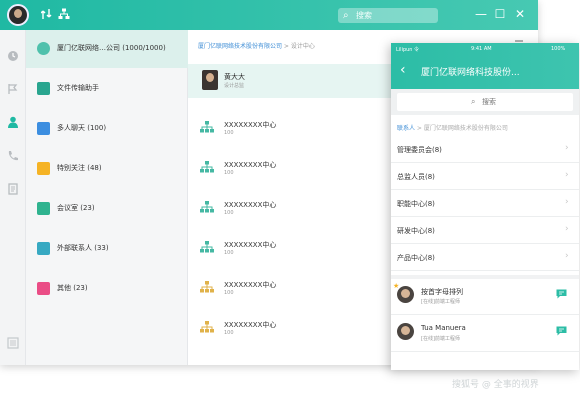 The width and height of the screenshot is (580, 400). Describe the element at coordinates (269, 15) in the screenshot. I see `title-bar: ⌕ 搜索 — ☐ ✕` at that location.